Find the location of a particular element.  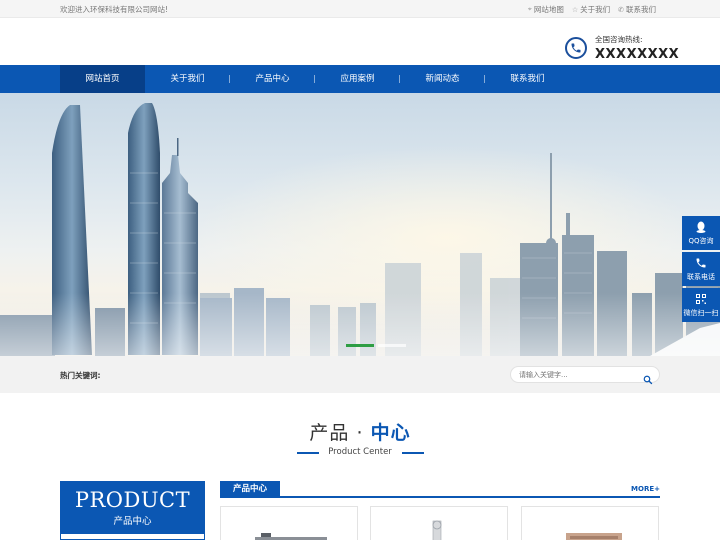

slide-indicators is located at coordinates (376, 345).